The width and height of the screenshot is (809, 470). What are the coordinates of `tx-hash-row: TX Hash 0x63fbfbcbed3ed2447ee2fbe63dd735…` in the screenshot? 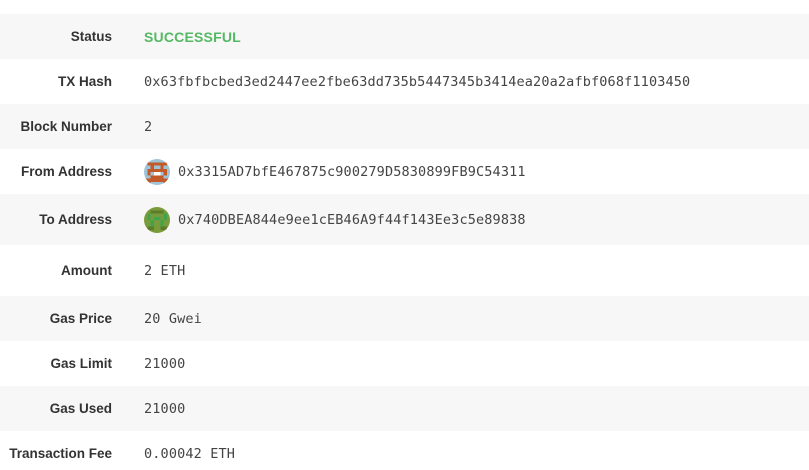 It's located at (404, 81).